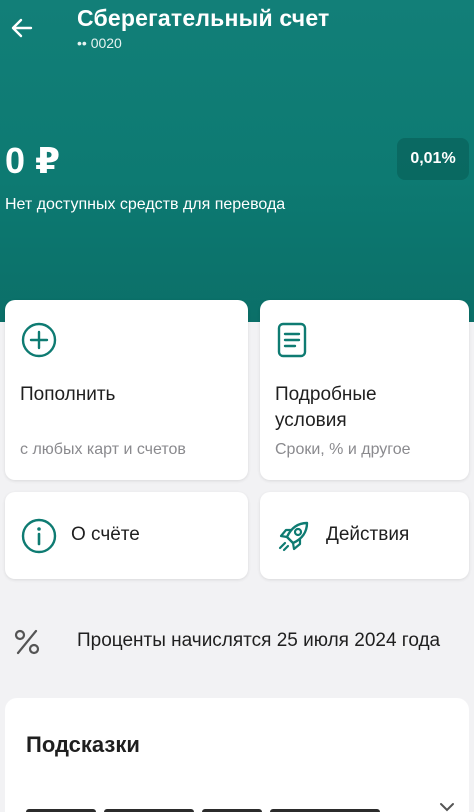 The width and height of the screenshot is (474, 812). What do you see at coordinates (99, 43) in the screenshot?
I see `account-number: •• 0020` at bounding box center [99, 43].